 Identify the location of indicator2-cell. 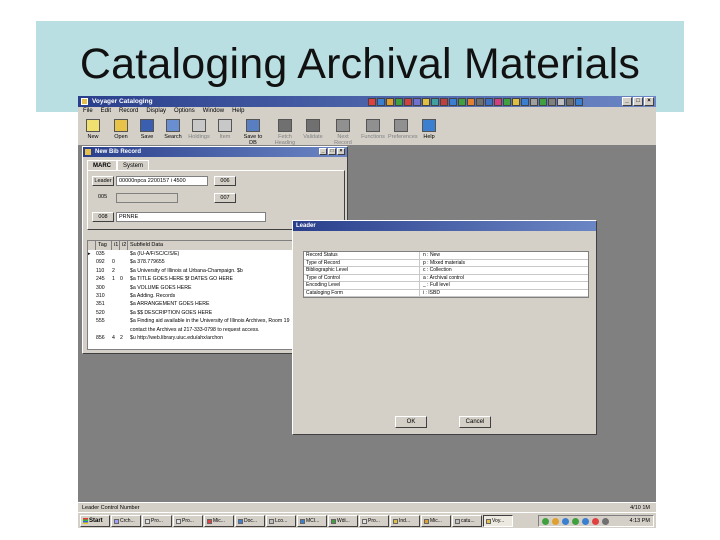
(124, 313).